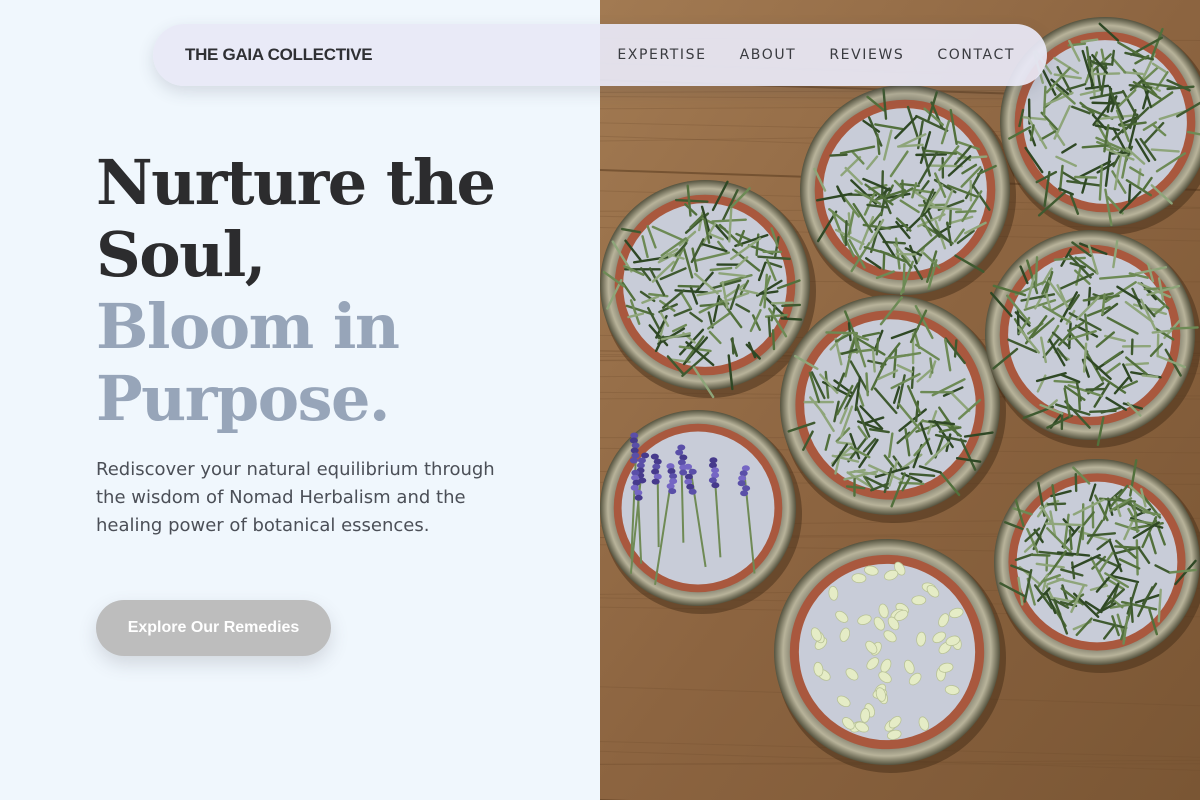 The width and height of the screenshot is (1200, 800). Describe the element at coordinates (213, 628) in the screenshot. I see `explore-remedies-button: Explore Our Remedies` at that location.